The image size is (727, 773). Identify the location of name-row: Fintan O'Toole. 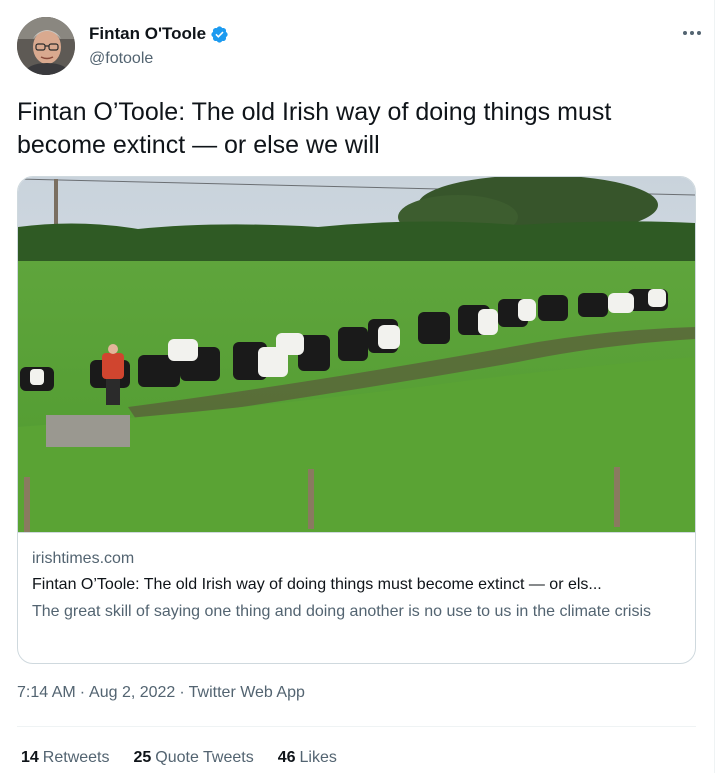
(159, 34).